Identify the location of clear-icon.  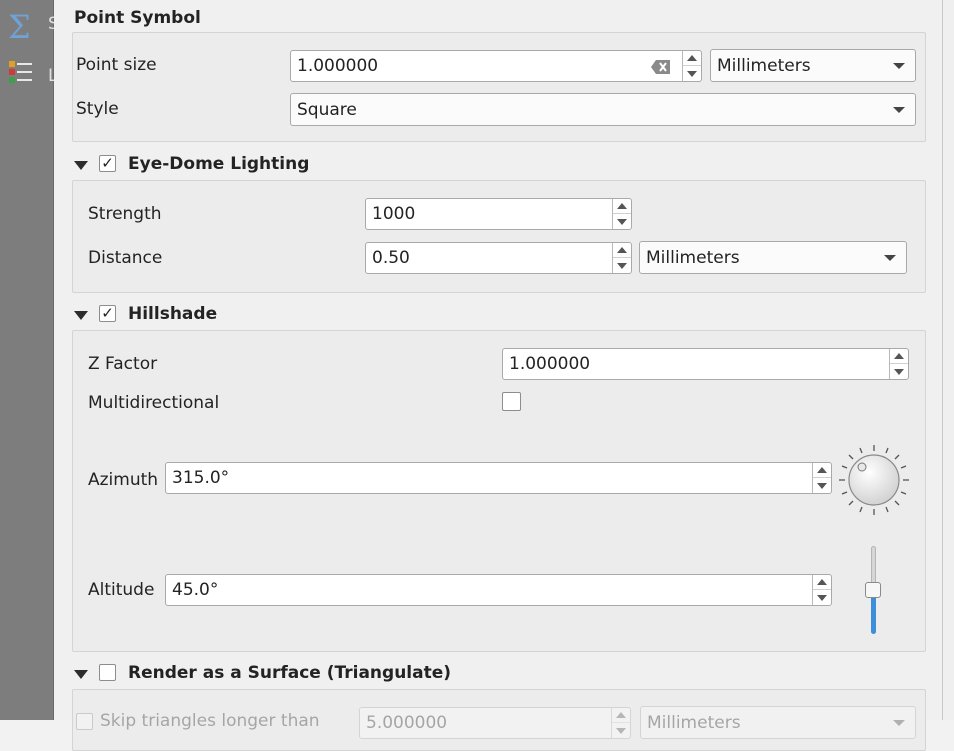
(661, 66).